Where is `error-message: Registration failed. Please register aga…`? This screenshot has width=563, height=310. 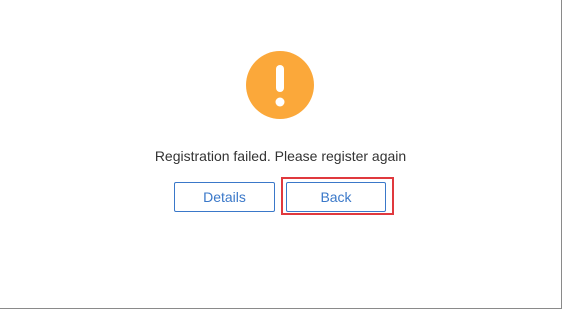 error-message: Registration failed. Please register aga… is located at coordinates (280, 156).